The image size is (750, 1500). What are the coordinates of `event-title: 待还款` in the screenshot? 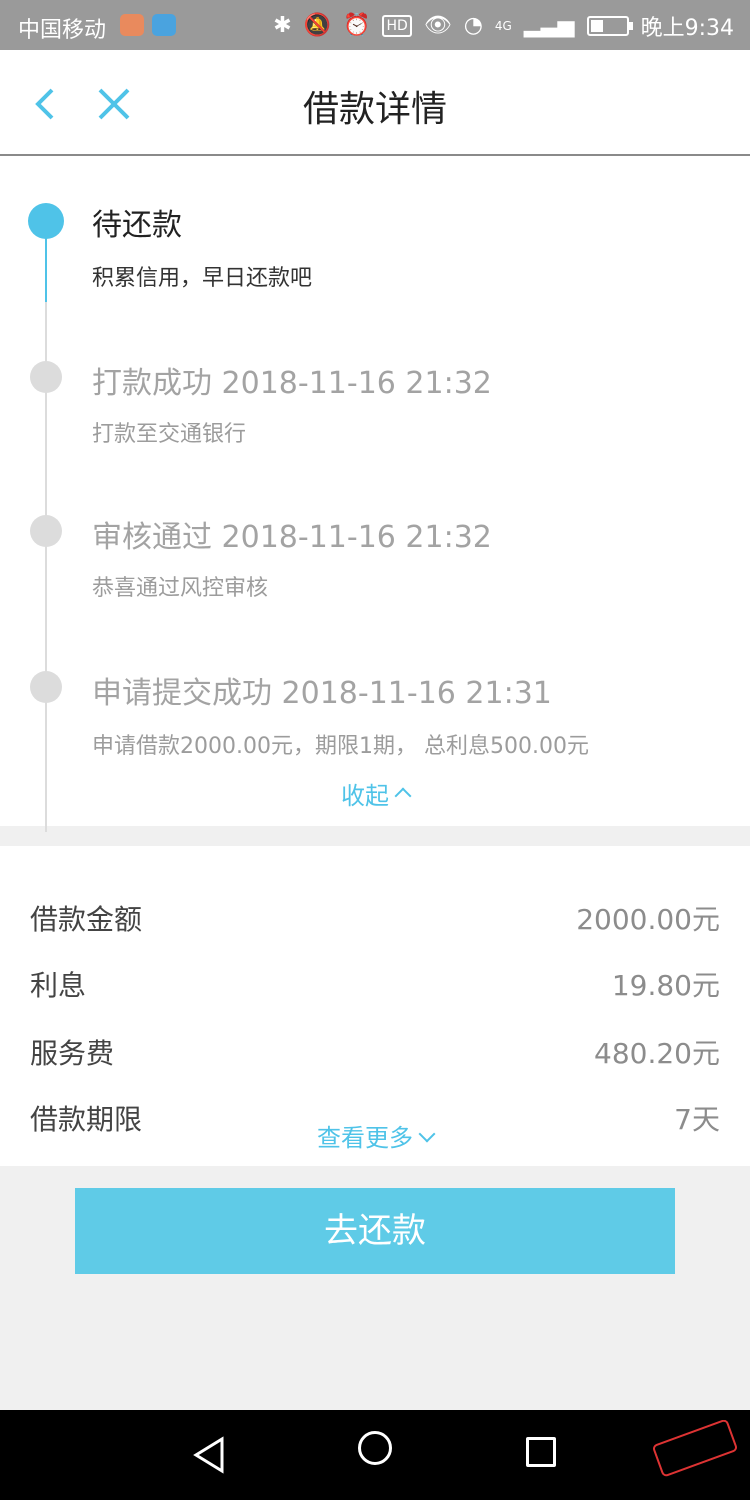 It's located at (137, 225).